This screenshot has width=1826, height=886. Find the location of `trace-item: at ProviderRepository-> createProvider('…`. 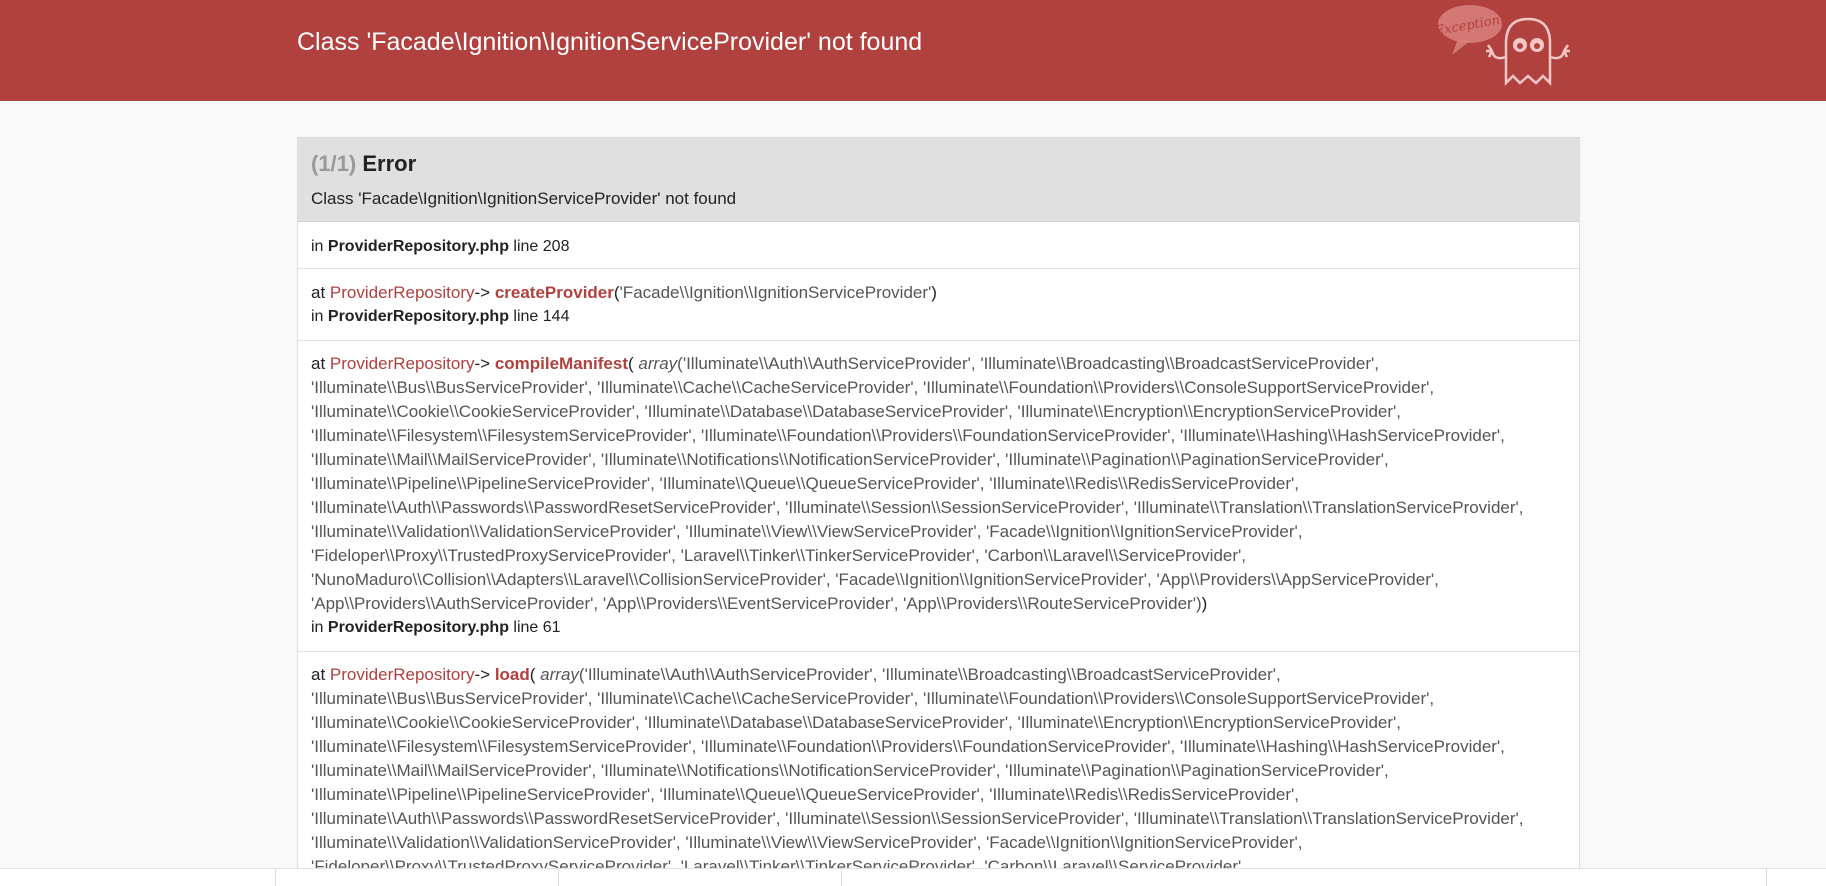

trace-item: at ProviderRepository-> createProvider('… is located at coordinates (938, 305).